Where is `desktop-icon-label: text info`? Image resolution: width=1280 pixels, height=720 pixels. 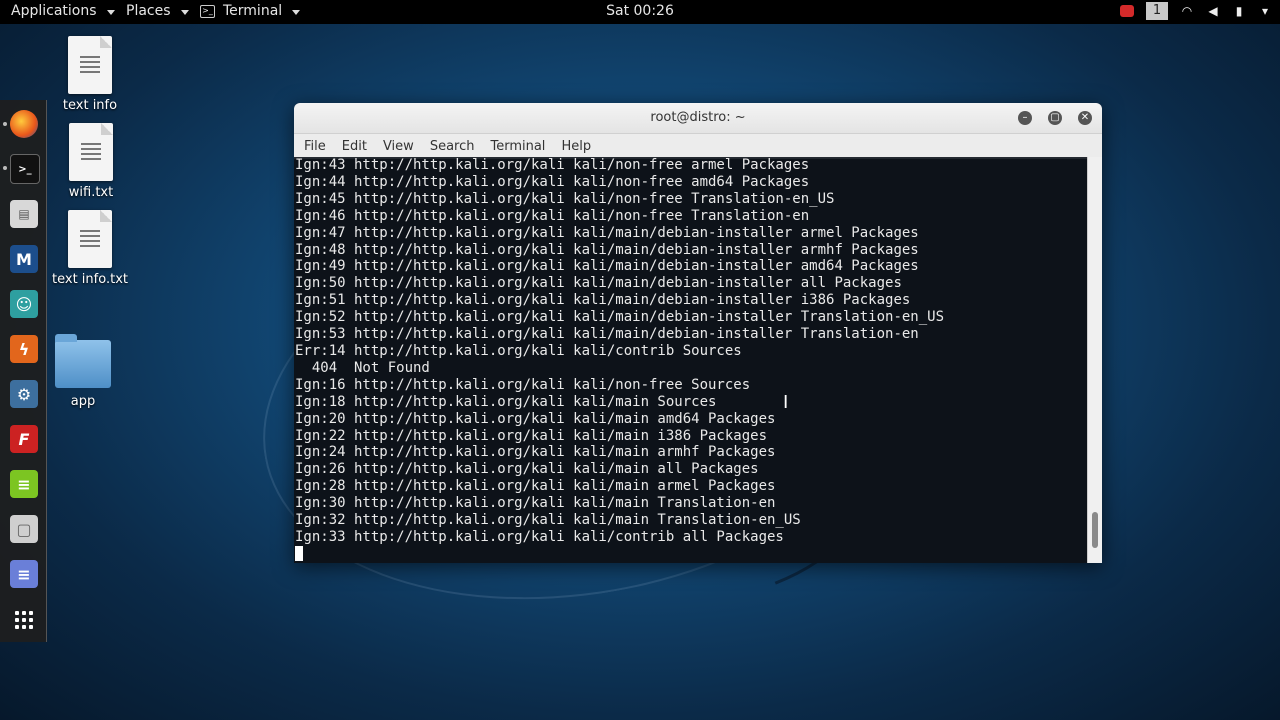
desktop-icon-label: text info is located at coordinates (90, 105).